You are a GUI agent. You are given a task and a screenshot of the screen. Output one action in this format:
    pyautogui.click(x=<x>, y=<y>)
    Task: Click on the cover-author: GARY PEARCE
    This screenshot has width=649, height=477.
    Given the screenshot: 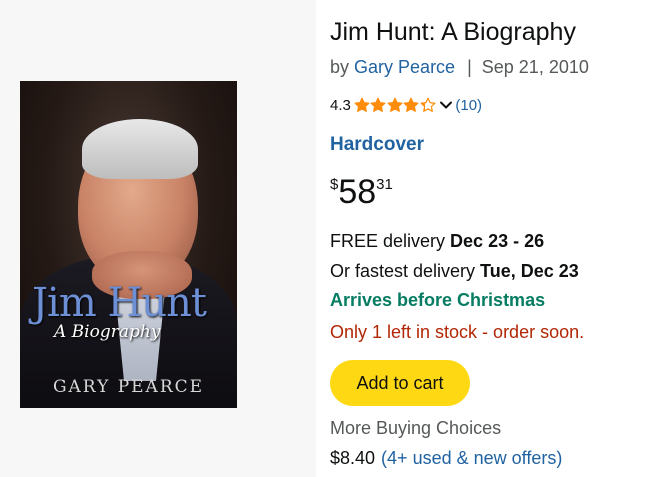 What is the action you would take?
    pyautogui.click(x=128, y=387)
    